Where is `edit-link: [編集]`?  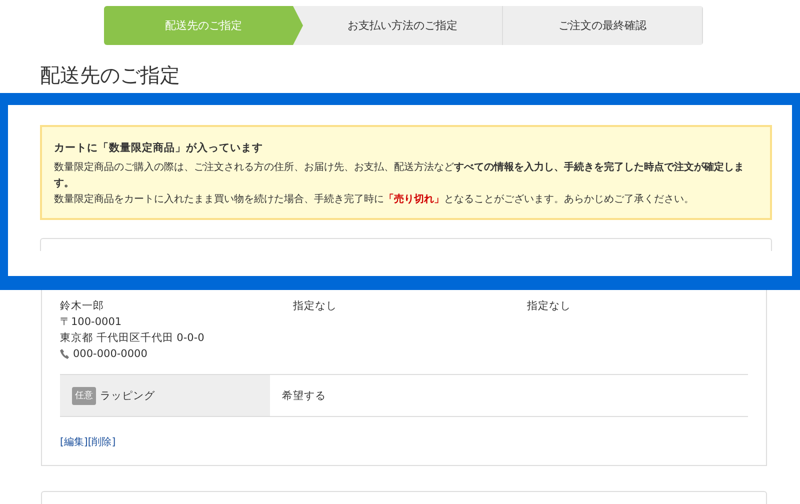 edit-link: [編集] is located at coordinates (74, 443).